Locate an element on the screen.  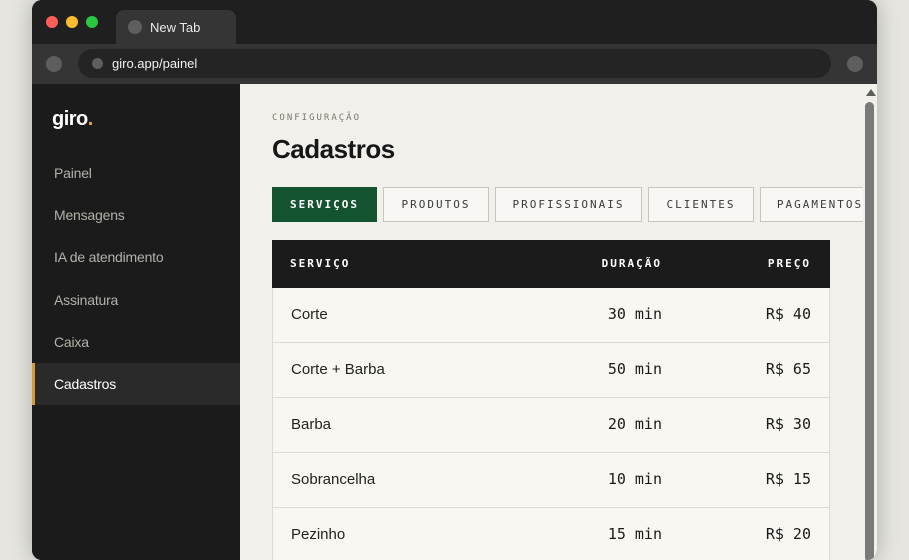
service-name: Sobrancelha is located at coordinates (333, 479).